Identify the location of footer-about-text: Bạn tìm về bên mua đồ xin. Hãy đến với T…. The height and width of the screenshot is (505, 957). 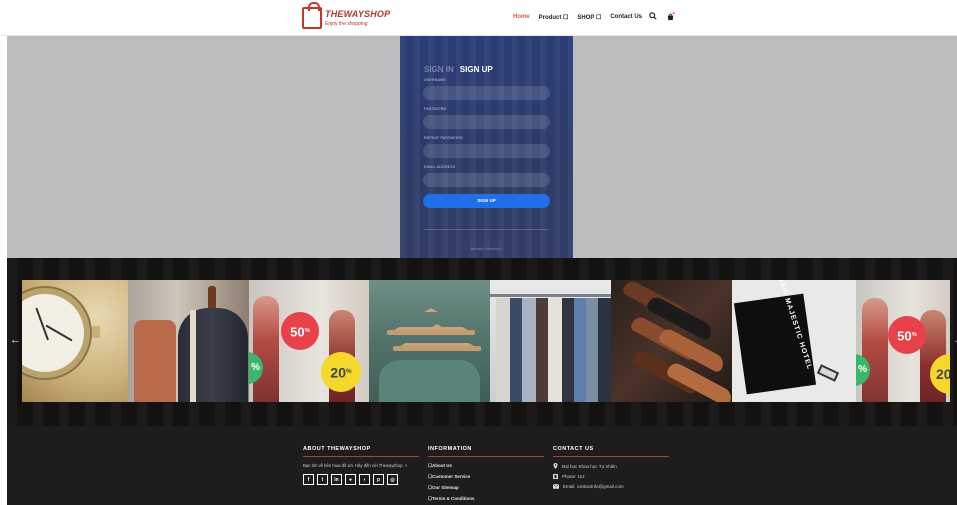
(355, 465).